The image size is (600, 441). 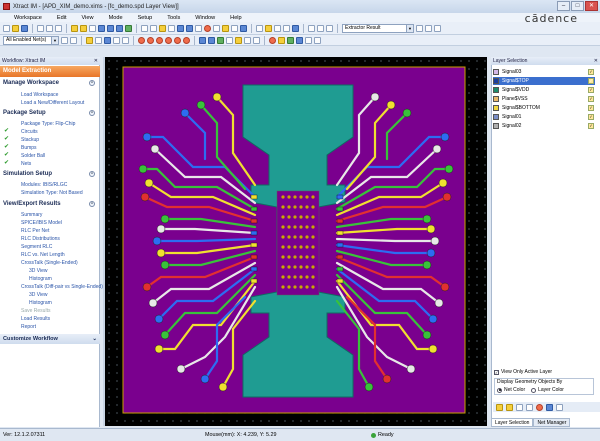 What do you see at coordinates (24, 28) in the screenshot?
I see `save-icon` at bounding box center [24, 28].